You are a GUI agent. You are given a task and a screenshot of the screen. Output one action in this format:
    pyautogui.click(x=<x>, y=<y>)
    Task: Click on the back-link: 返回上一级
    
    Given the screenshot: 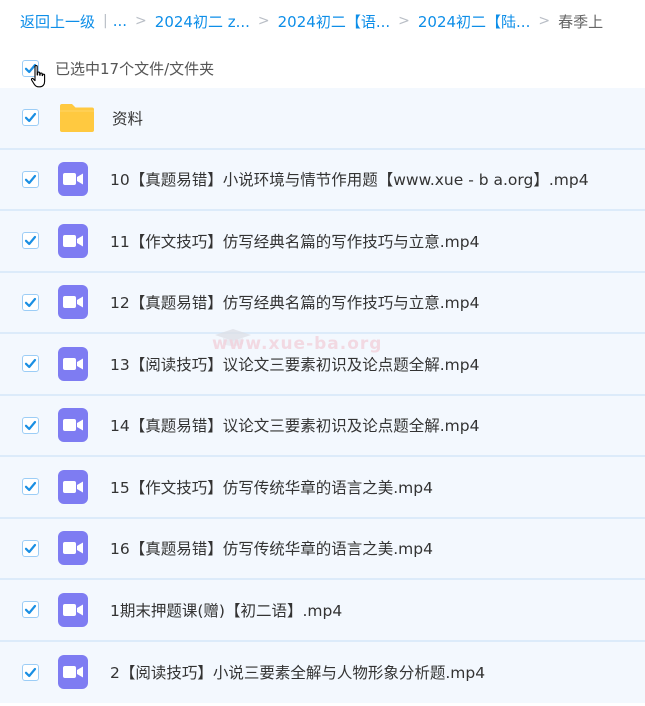 What is the action you would take?
    pyautogui.click(x=57, y=21)
    